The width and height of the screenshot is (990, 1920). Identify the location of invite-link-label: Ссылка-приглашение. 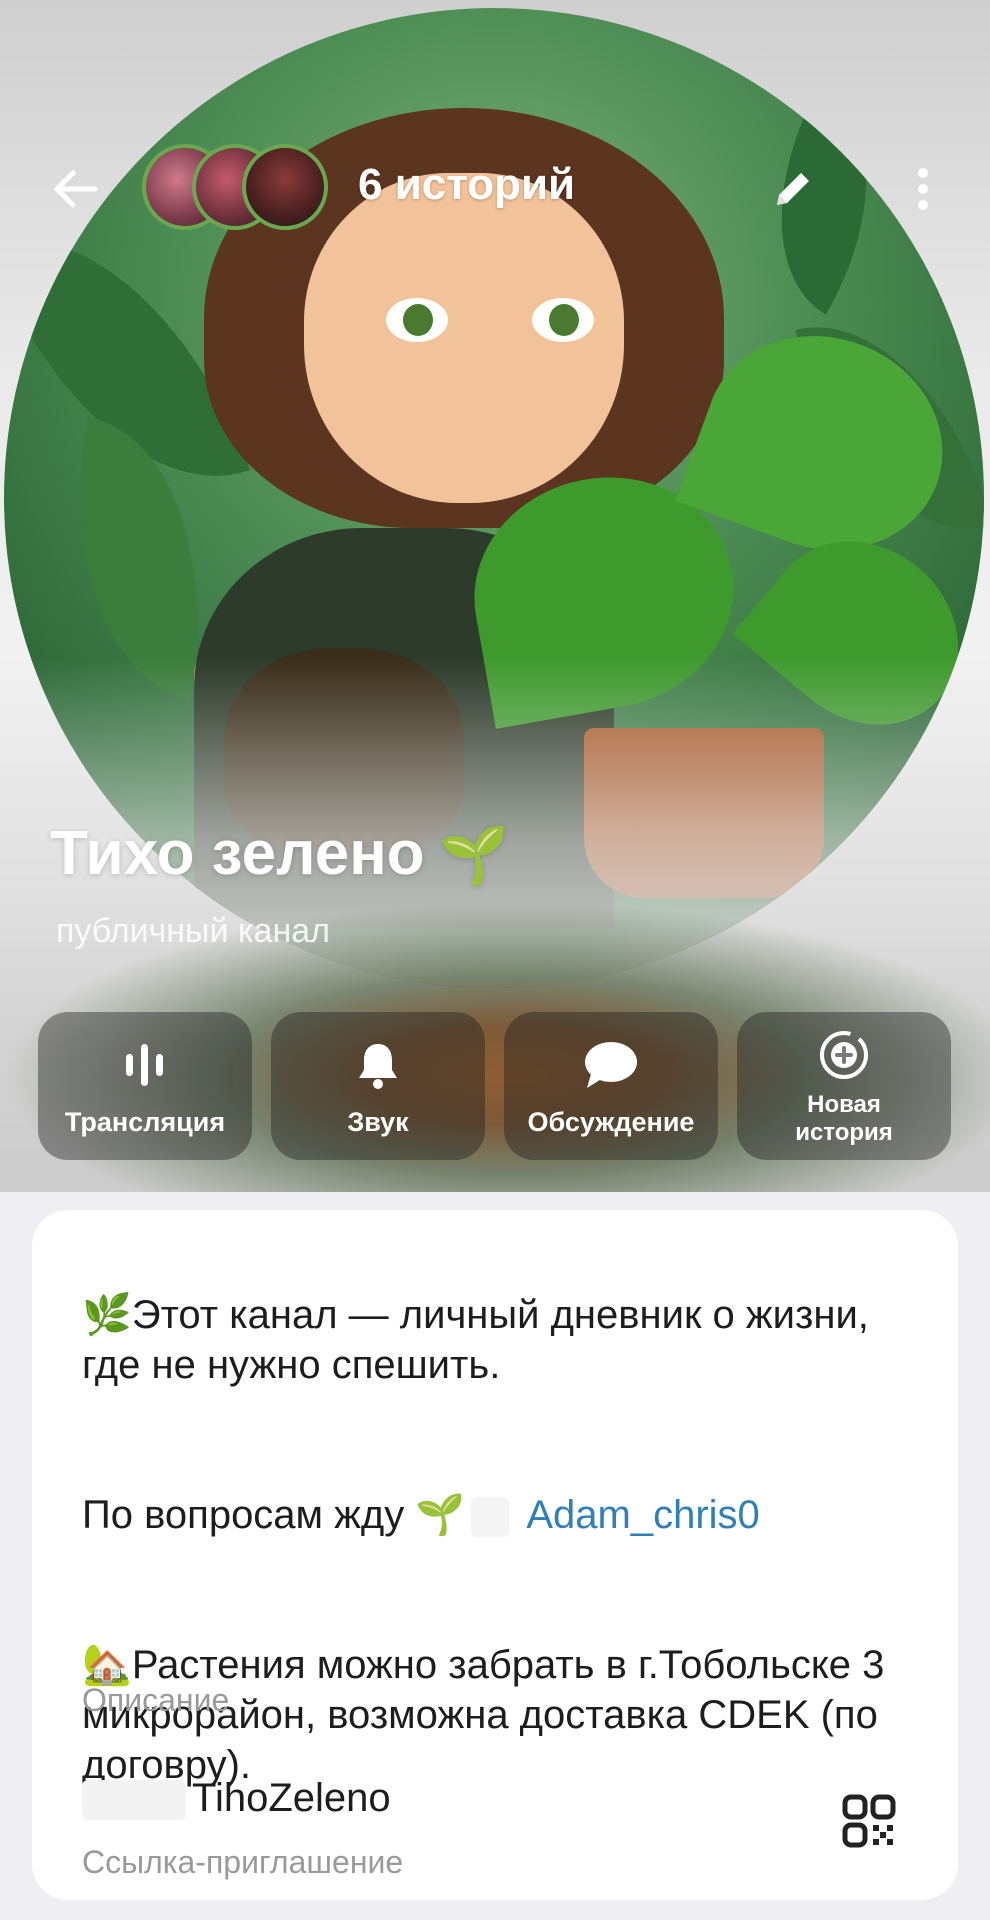
(243, 1862).